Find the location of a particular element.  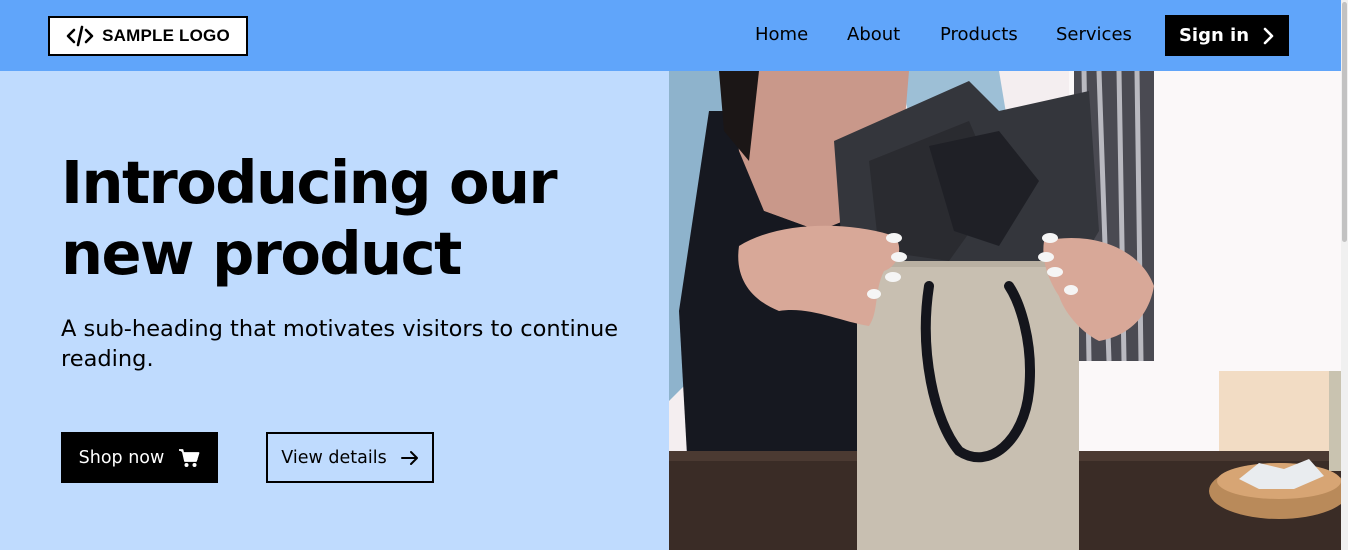

hero-title-line-1: Introducing our is located at coordinates (309, 182).